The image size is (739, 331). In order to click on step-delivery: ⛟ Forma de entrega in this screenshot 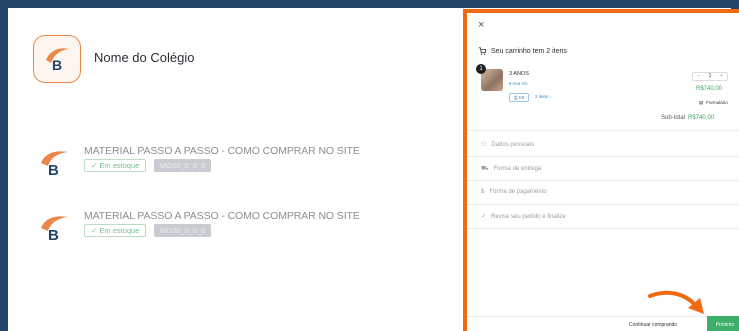, I will do `click(511, 169)`.